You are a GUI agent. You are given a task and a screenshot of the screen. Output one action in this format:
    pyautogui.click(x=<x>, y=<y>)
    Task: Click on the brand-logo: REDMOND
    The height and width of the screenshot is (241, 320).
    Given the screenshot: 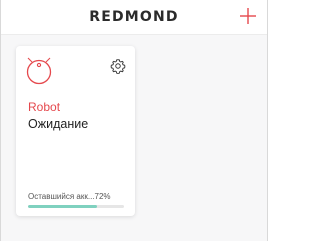 What is the action you would take?
    pyautogui.click(x=134, y=17)
    